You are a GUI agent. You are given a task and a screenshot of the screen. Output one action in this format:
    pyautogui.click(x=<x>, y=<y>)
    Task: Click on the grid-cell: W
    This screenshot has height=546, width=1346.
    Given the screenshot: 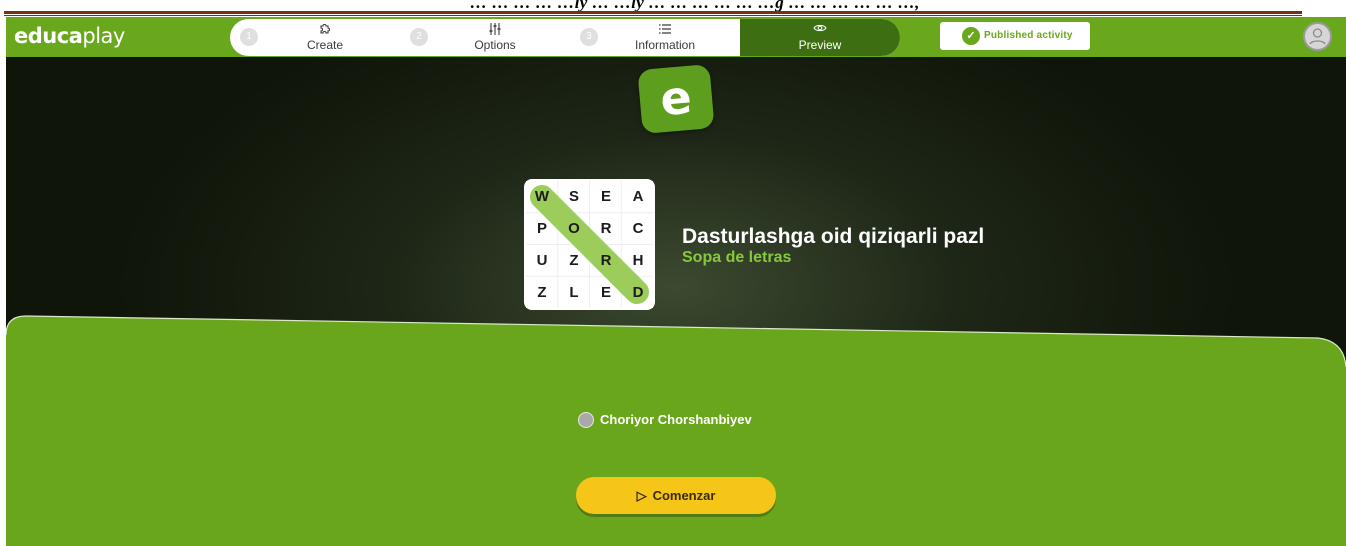 What is the action you would take?
    pyautogui.click(x=542, y=196)
    